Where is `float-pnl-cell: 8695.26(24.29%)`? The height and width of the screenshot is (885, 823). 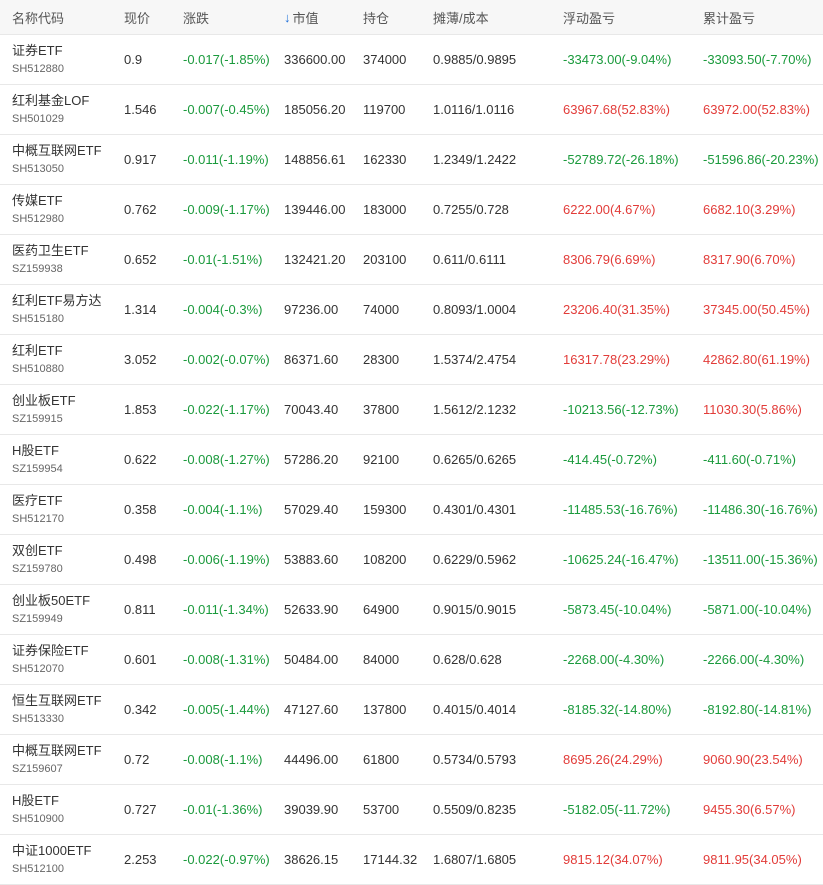 float-pnl-cell: 8695.26(24.29%) is located at coordinates (613, 759).